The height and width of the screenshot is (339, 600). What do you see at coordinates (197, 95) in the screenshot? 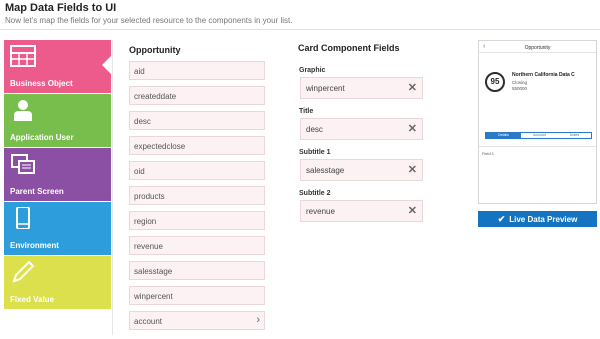
I see `field-item: createddate` at bounding box center [197, 95].